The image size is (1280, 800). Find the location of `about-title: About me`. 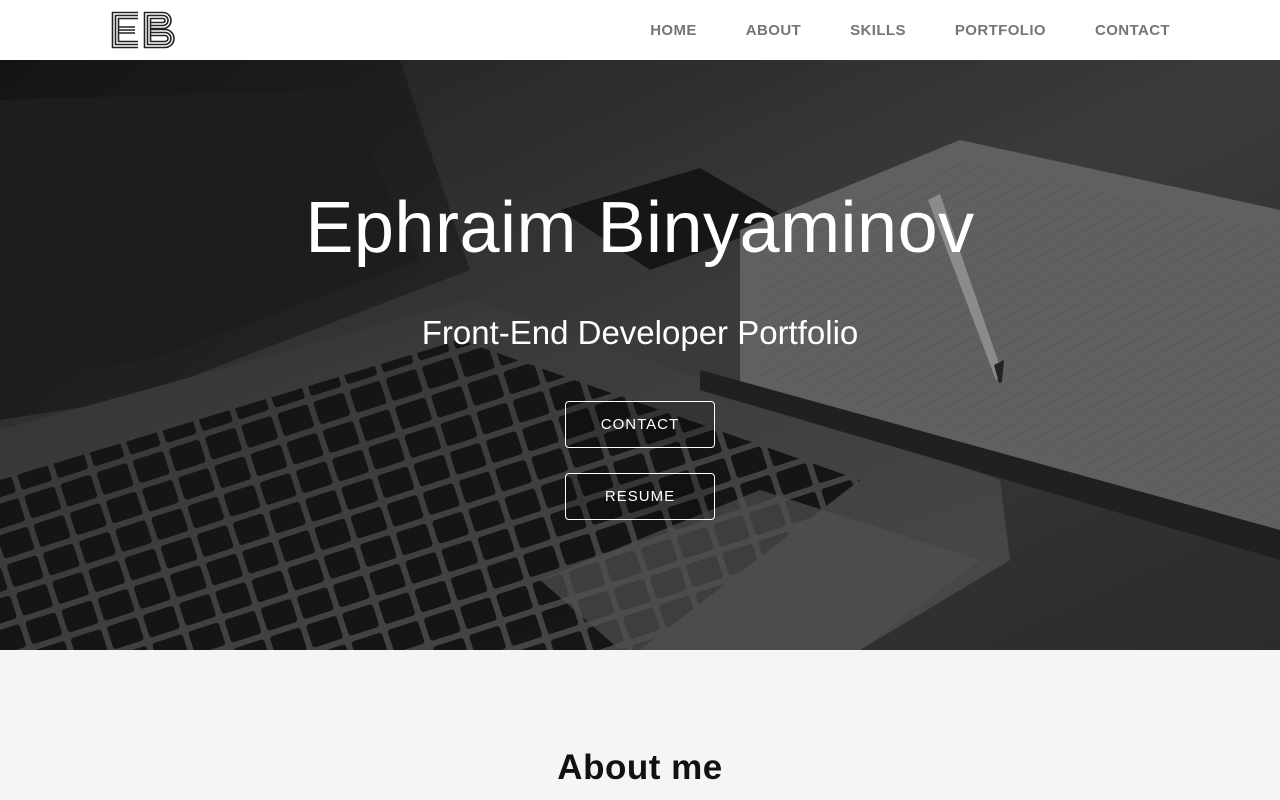

about-title: About me is located at coordinates (640, 767).